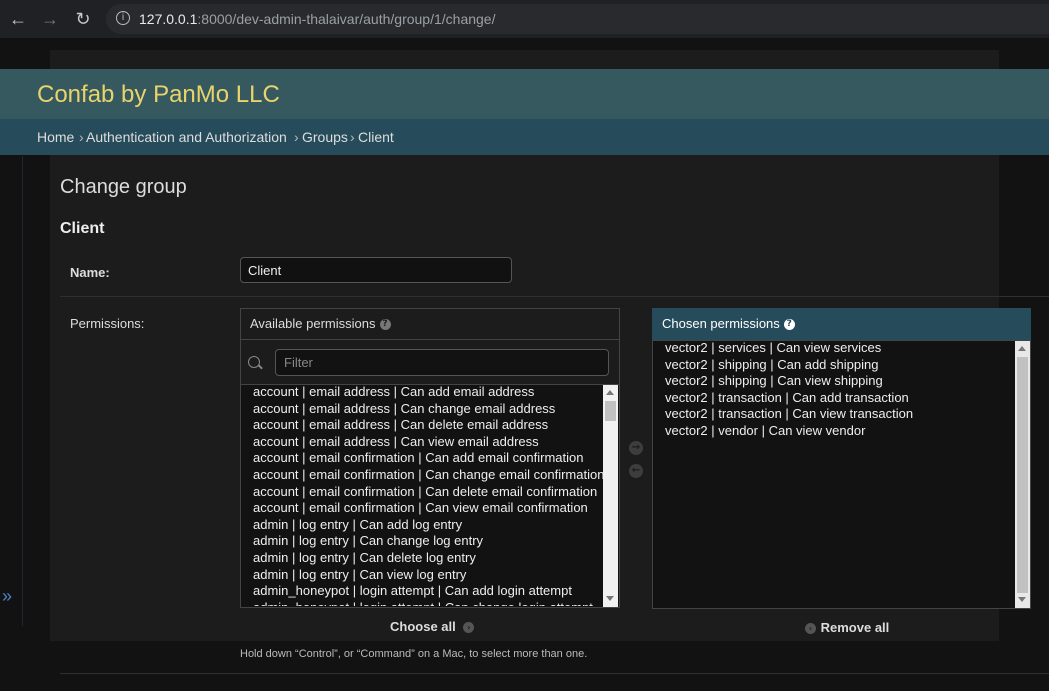  What do you see at coordinates (469, 628) in the screenshot?
I see `choose-all-icon: ›` at bounding box center [469, 628].